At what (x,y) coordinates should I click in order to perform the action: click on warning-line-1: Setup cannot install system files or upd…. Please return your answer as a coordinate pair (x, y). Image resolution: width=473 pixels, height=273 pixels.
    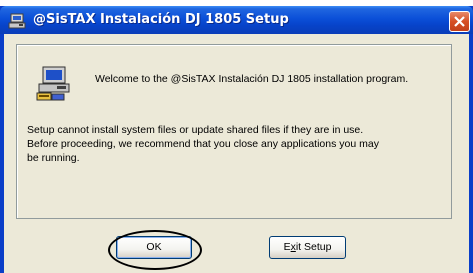
    Looking at the image, I should click on (195, 130).